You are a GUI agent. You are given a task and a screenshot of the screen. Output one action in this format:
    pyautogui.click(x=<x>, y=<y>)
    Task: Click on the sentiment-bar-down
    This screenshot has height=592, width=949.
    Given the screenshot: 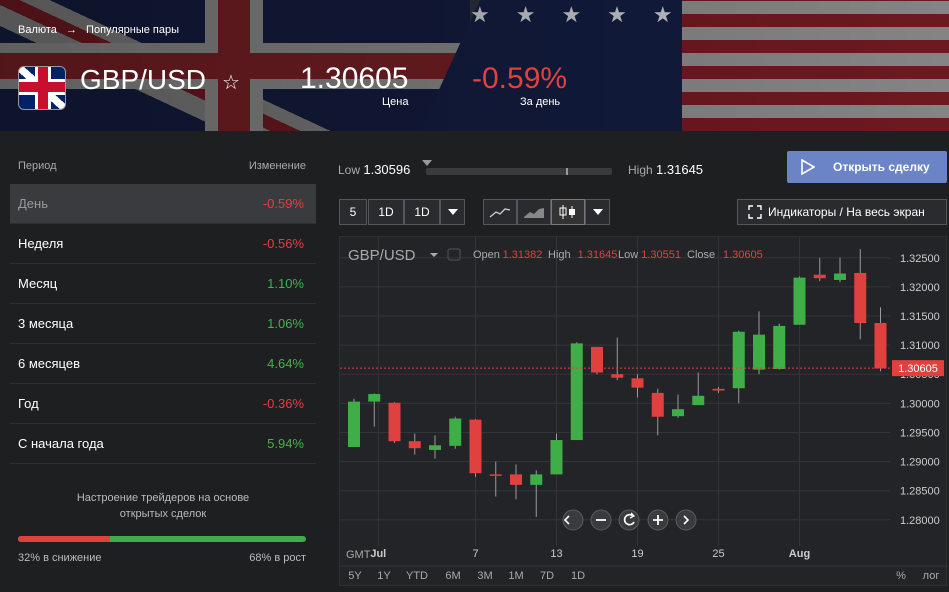 What is the action you would take?
    pyautogui.click(x=64, y=539)
    